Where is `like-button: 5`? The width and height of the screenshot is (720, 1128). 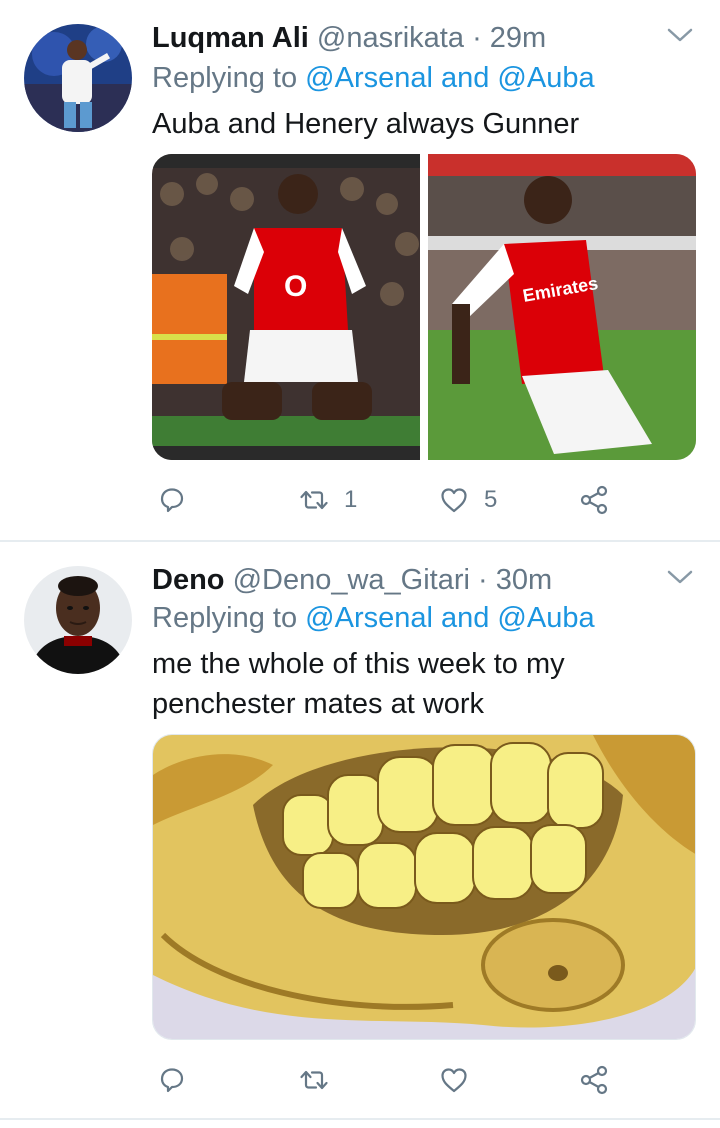 like-button: 5 is located at coordinates (467, 500).